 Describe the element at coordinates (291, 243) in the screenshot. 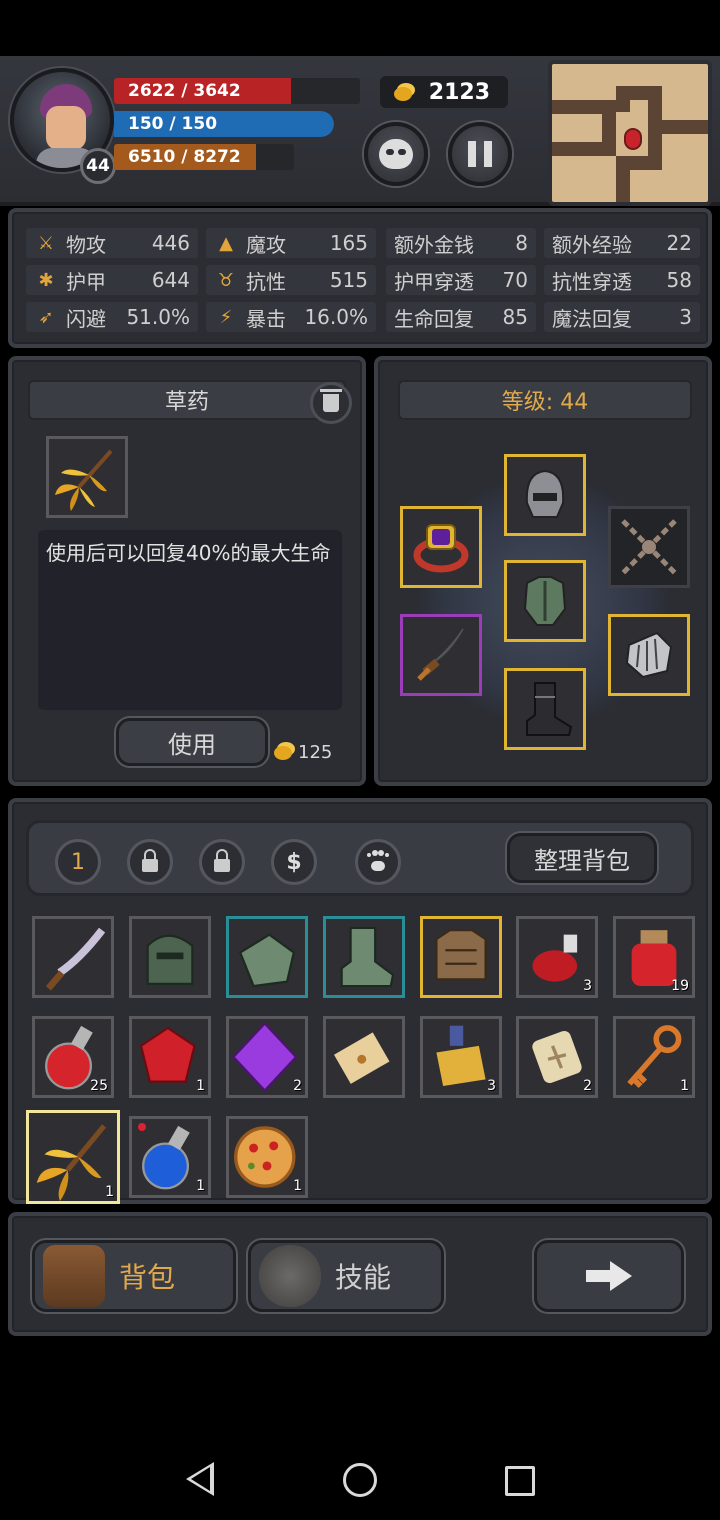

I see `stat-1: ▲ 魔攻 165` at that location.